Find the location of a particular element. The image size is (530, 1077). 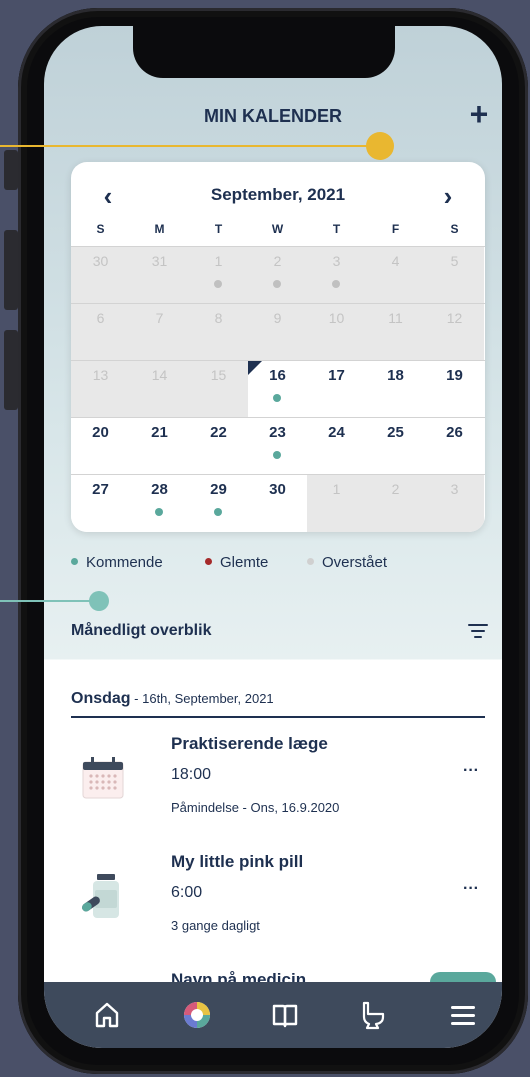

book-icon is located at coordinates (285, 1015).